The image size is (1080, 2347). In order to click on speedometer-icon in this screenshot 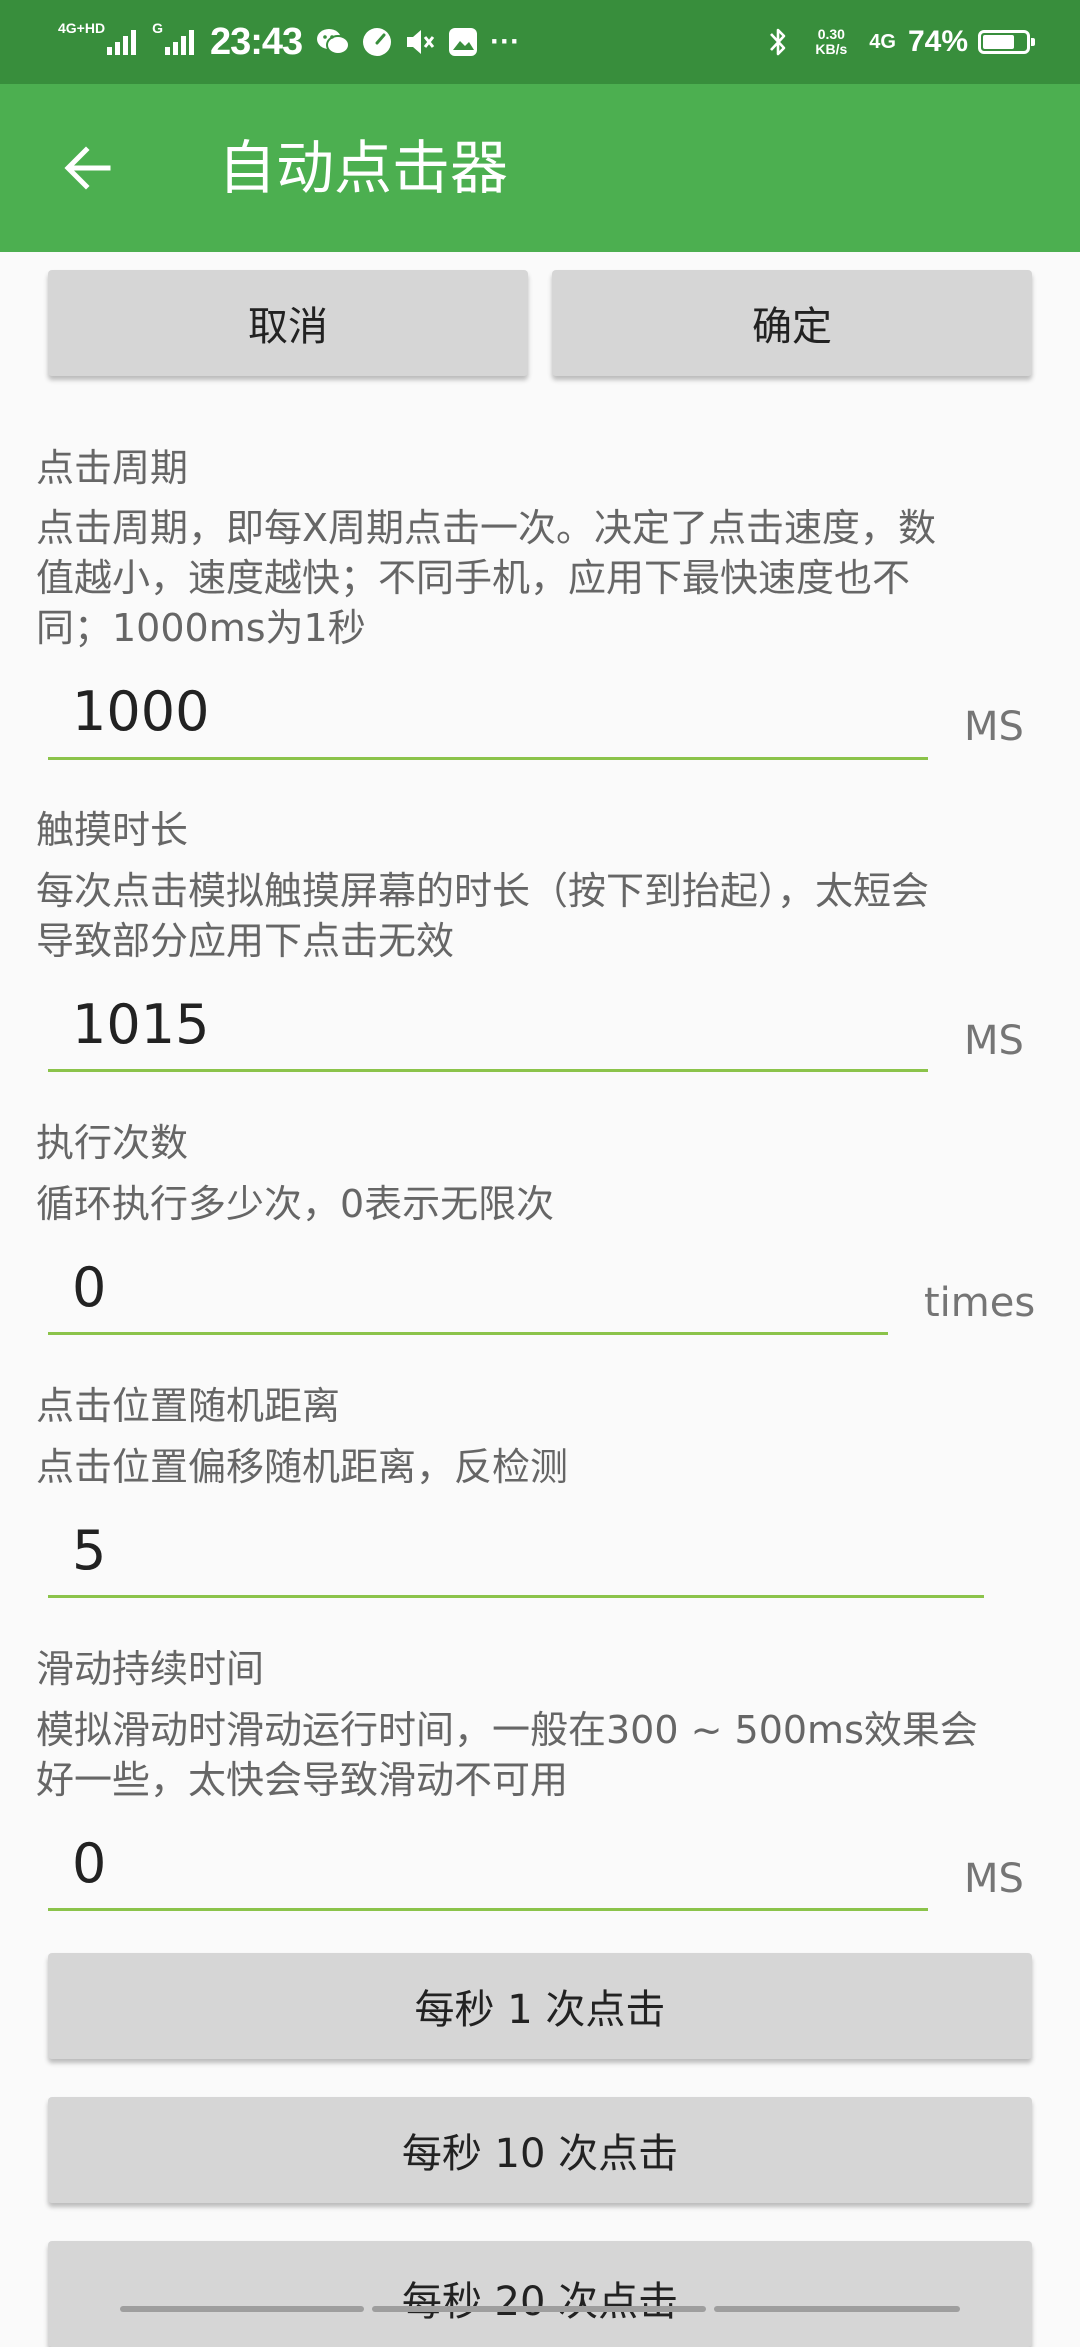, I will do `click(377, 42)`.